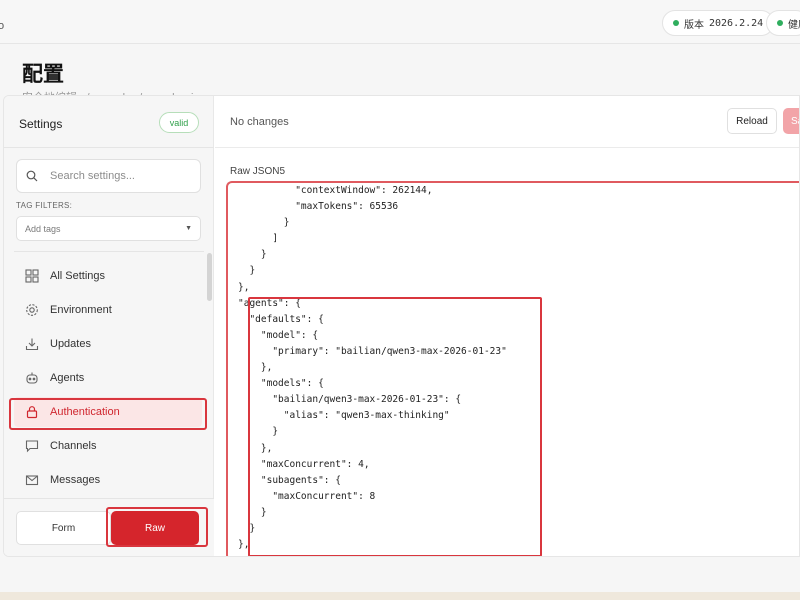 The height and width of the screenshot is (600, 800). I want to click on topbar-edge-text: o, so click(2, 26).